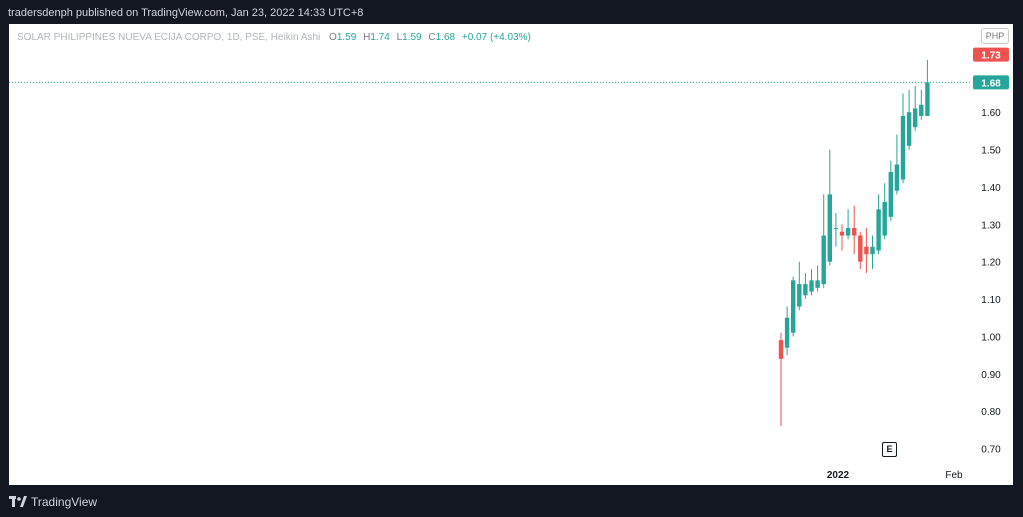  Describe the element at coordinates (18, 501) in the screenshot. I see `tradingview-logo-icon` at that location.